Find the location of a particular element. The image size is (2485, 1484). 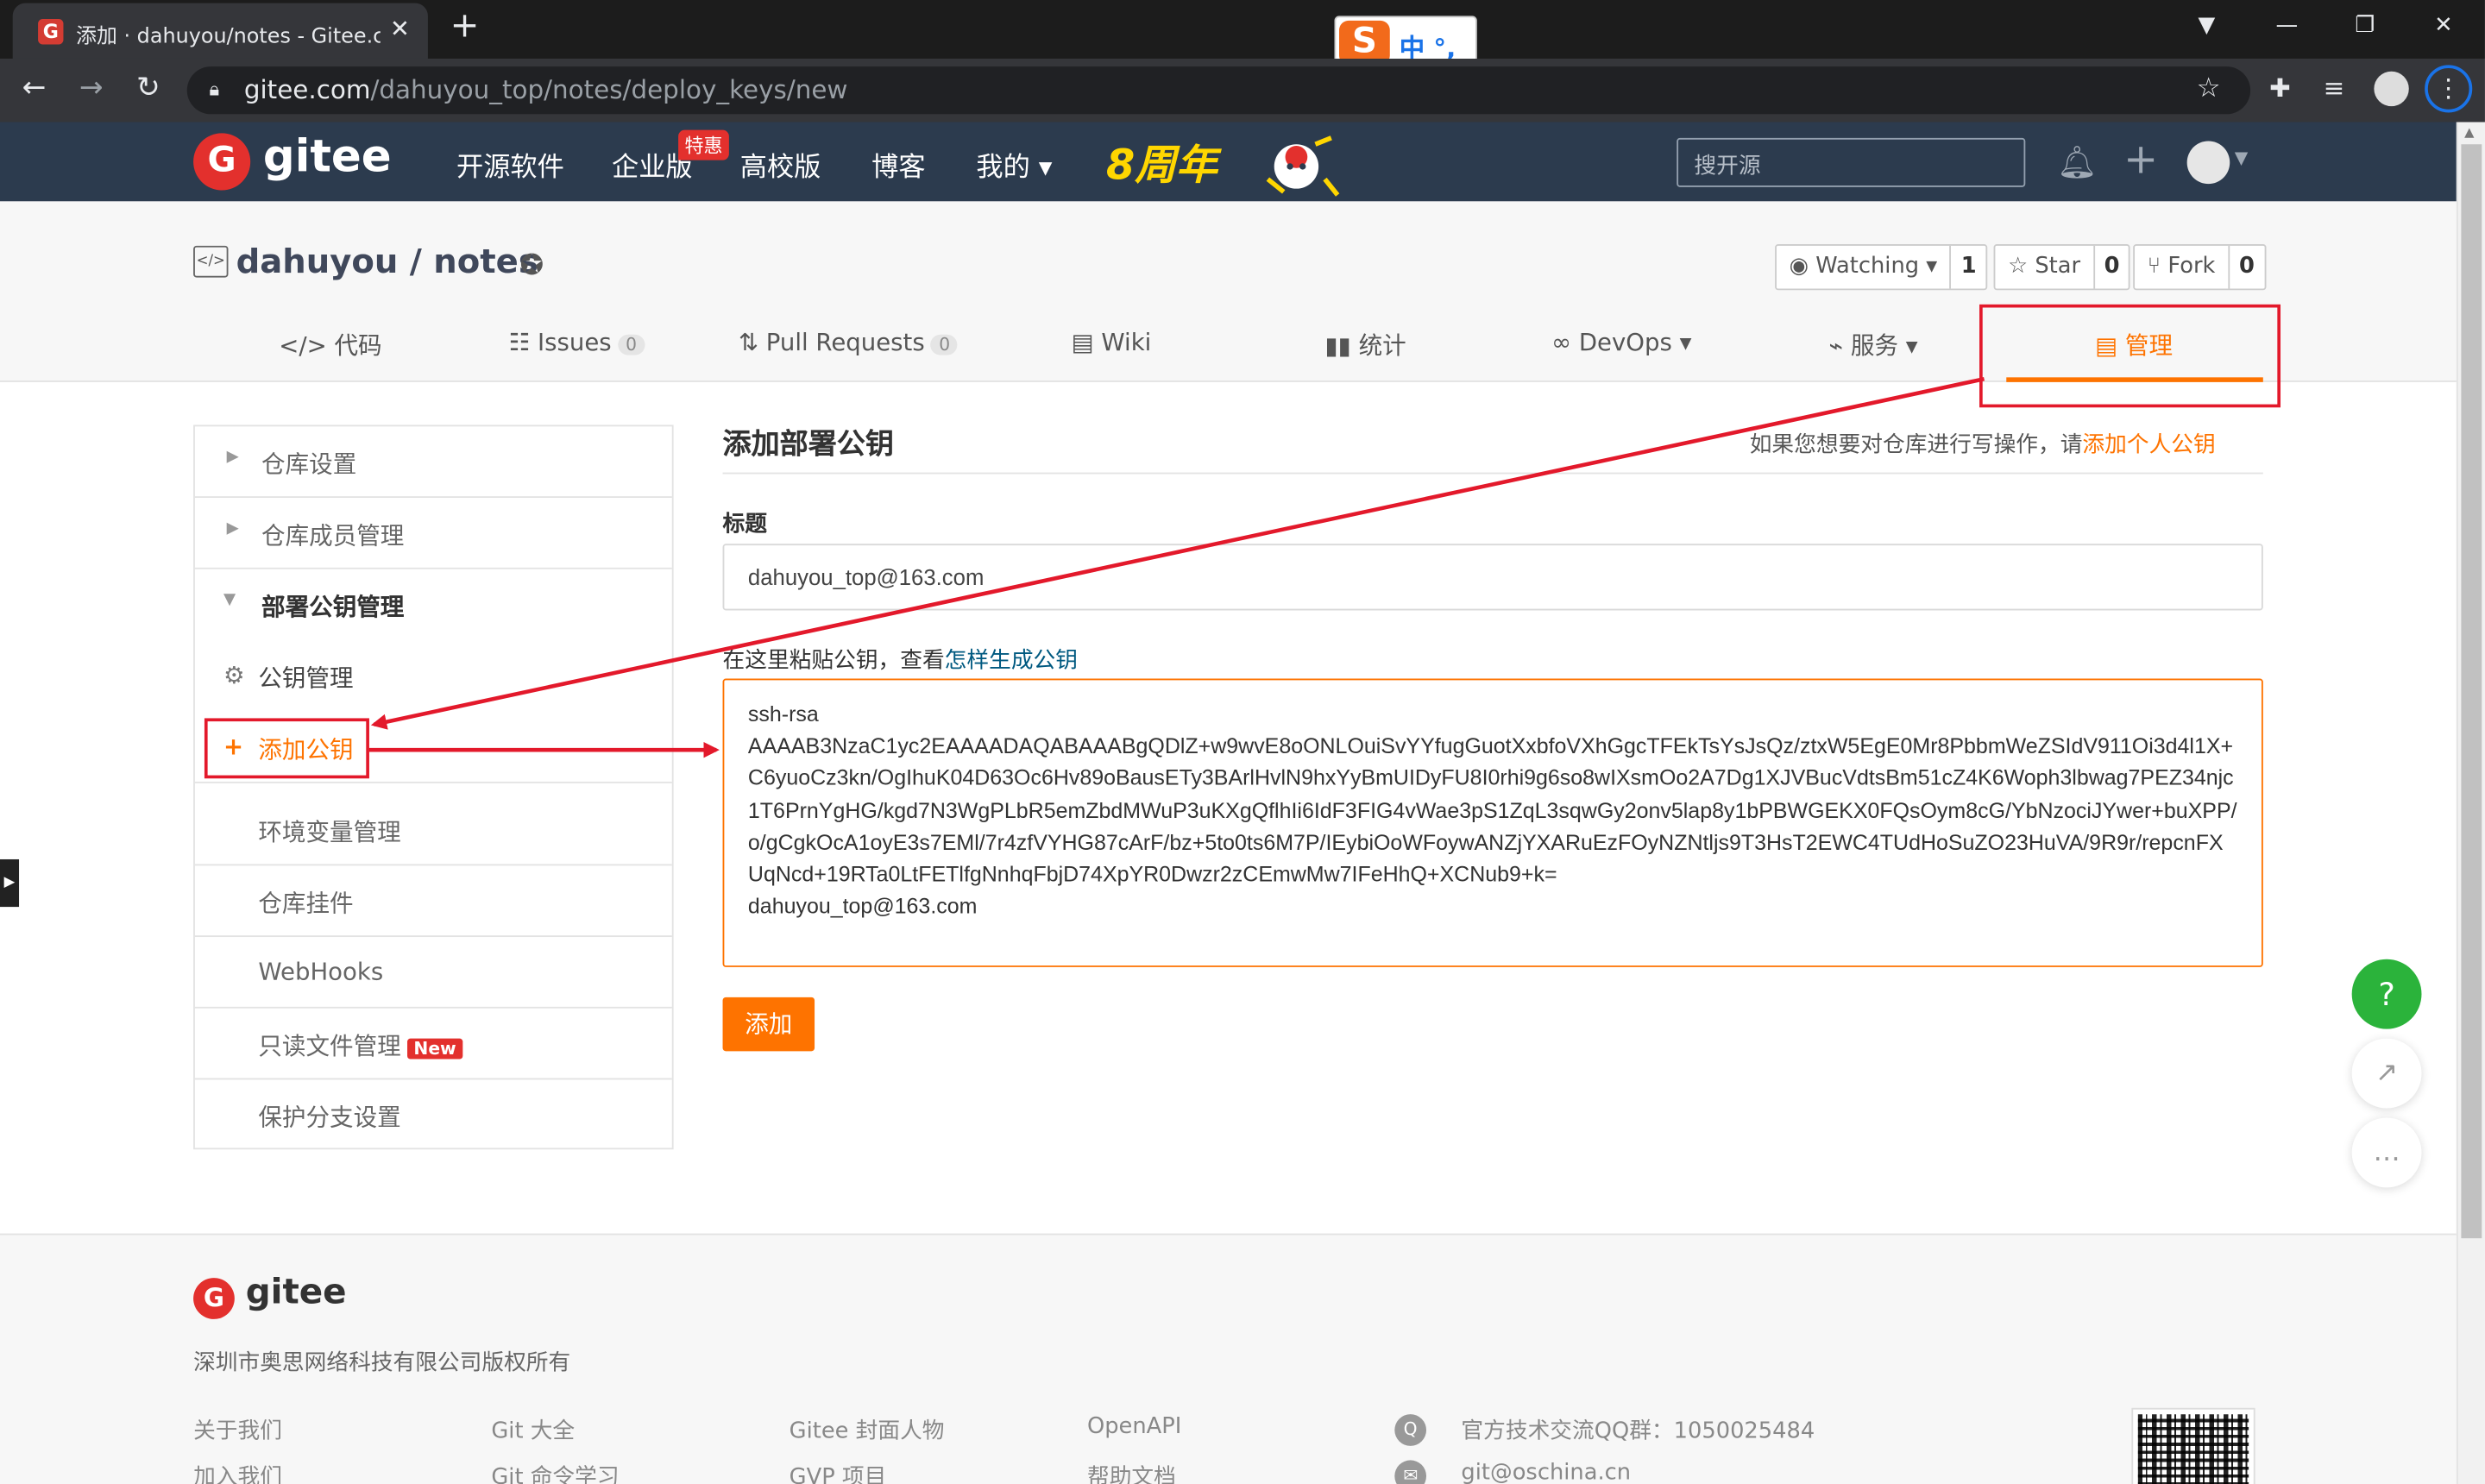

page-scrollbar: ▲ is located at coordinates (2470, 803).